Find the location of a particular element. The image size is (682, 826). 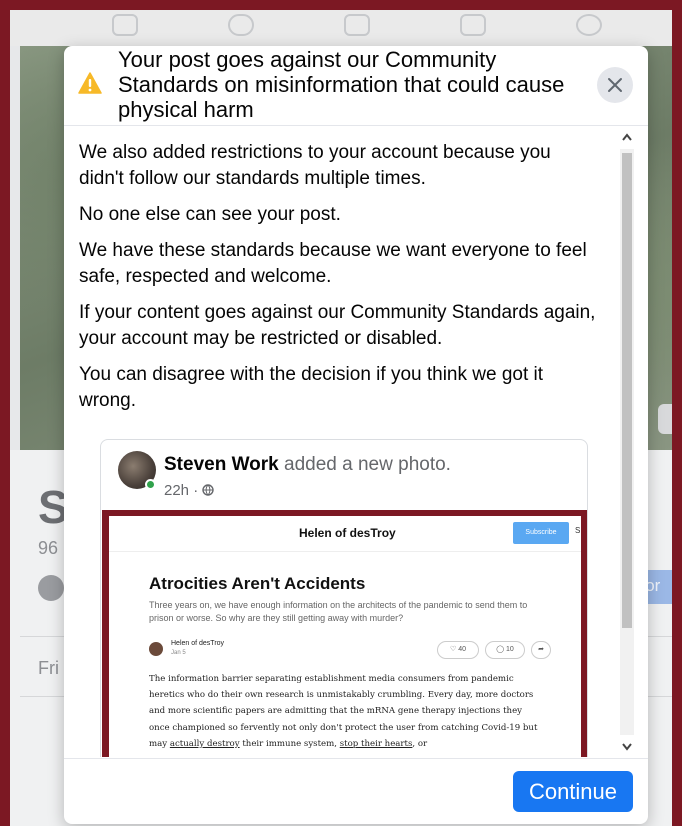

post-author: Steven Work is located at coordinates (221, 464).